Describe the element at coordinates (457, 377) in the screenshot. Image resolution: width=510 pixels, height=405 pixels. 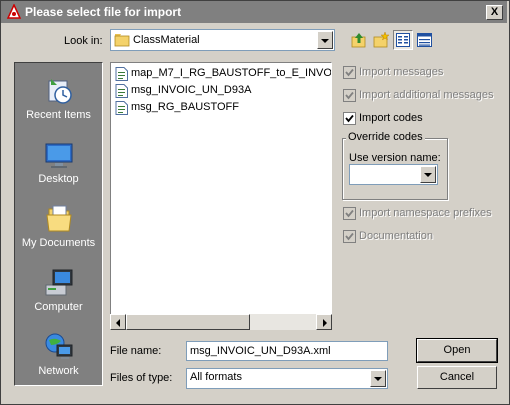
I see `cancel-button: Cancel` at that location.